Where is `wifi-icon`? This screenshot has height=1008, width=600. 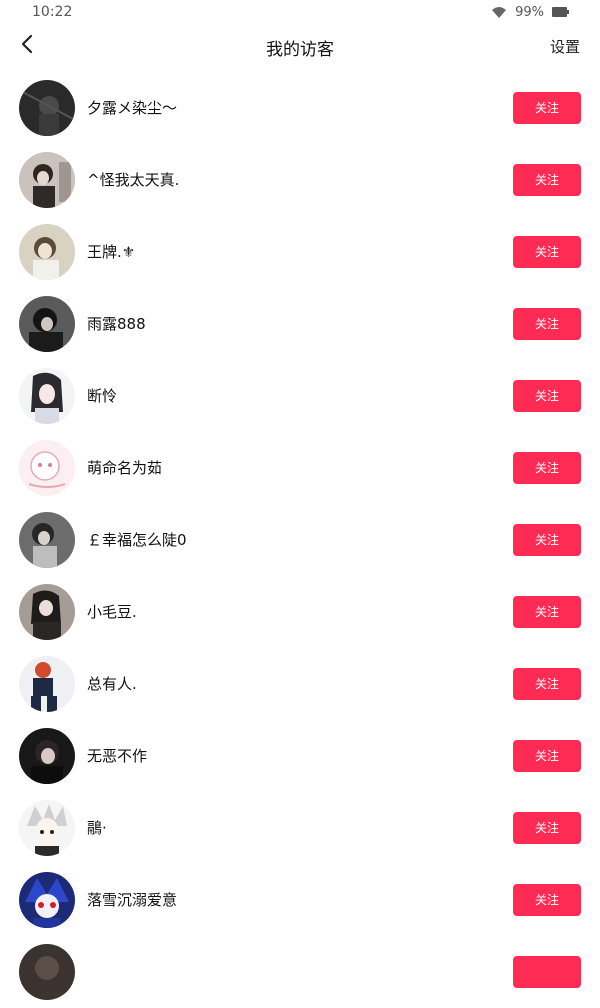 wifi-icon is located at coordinates (499, 12).